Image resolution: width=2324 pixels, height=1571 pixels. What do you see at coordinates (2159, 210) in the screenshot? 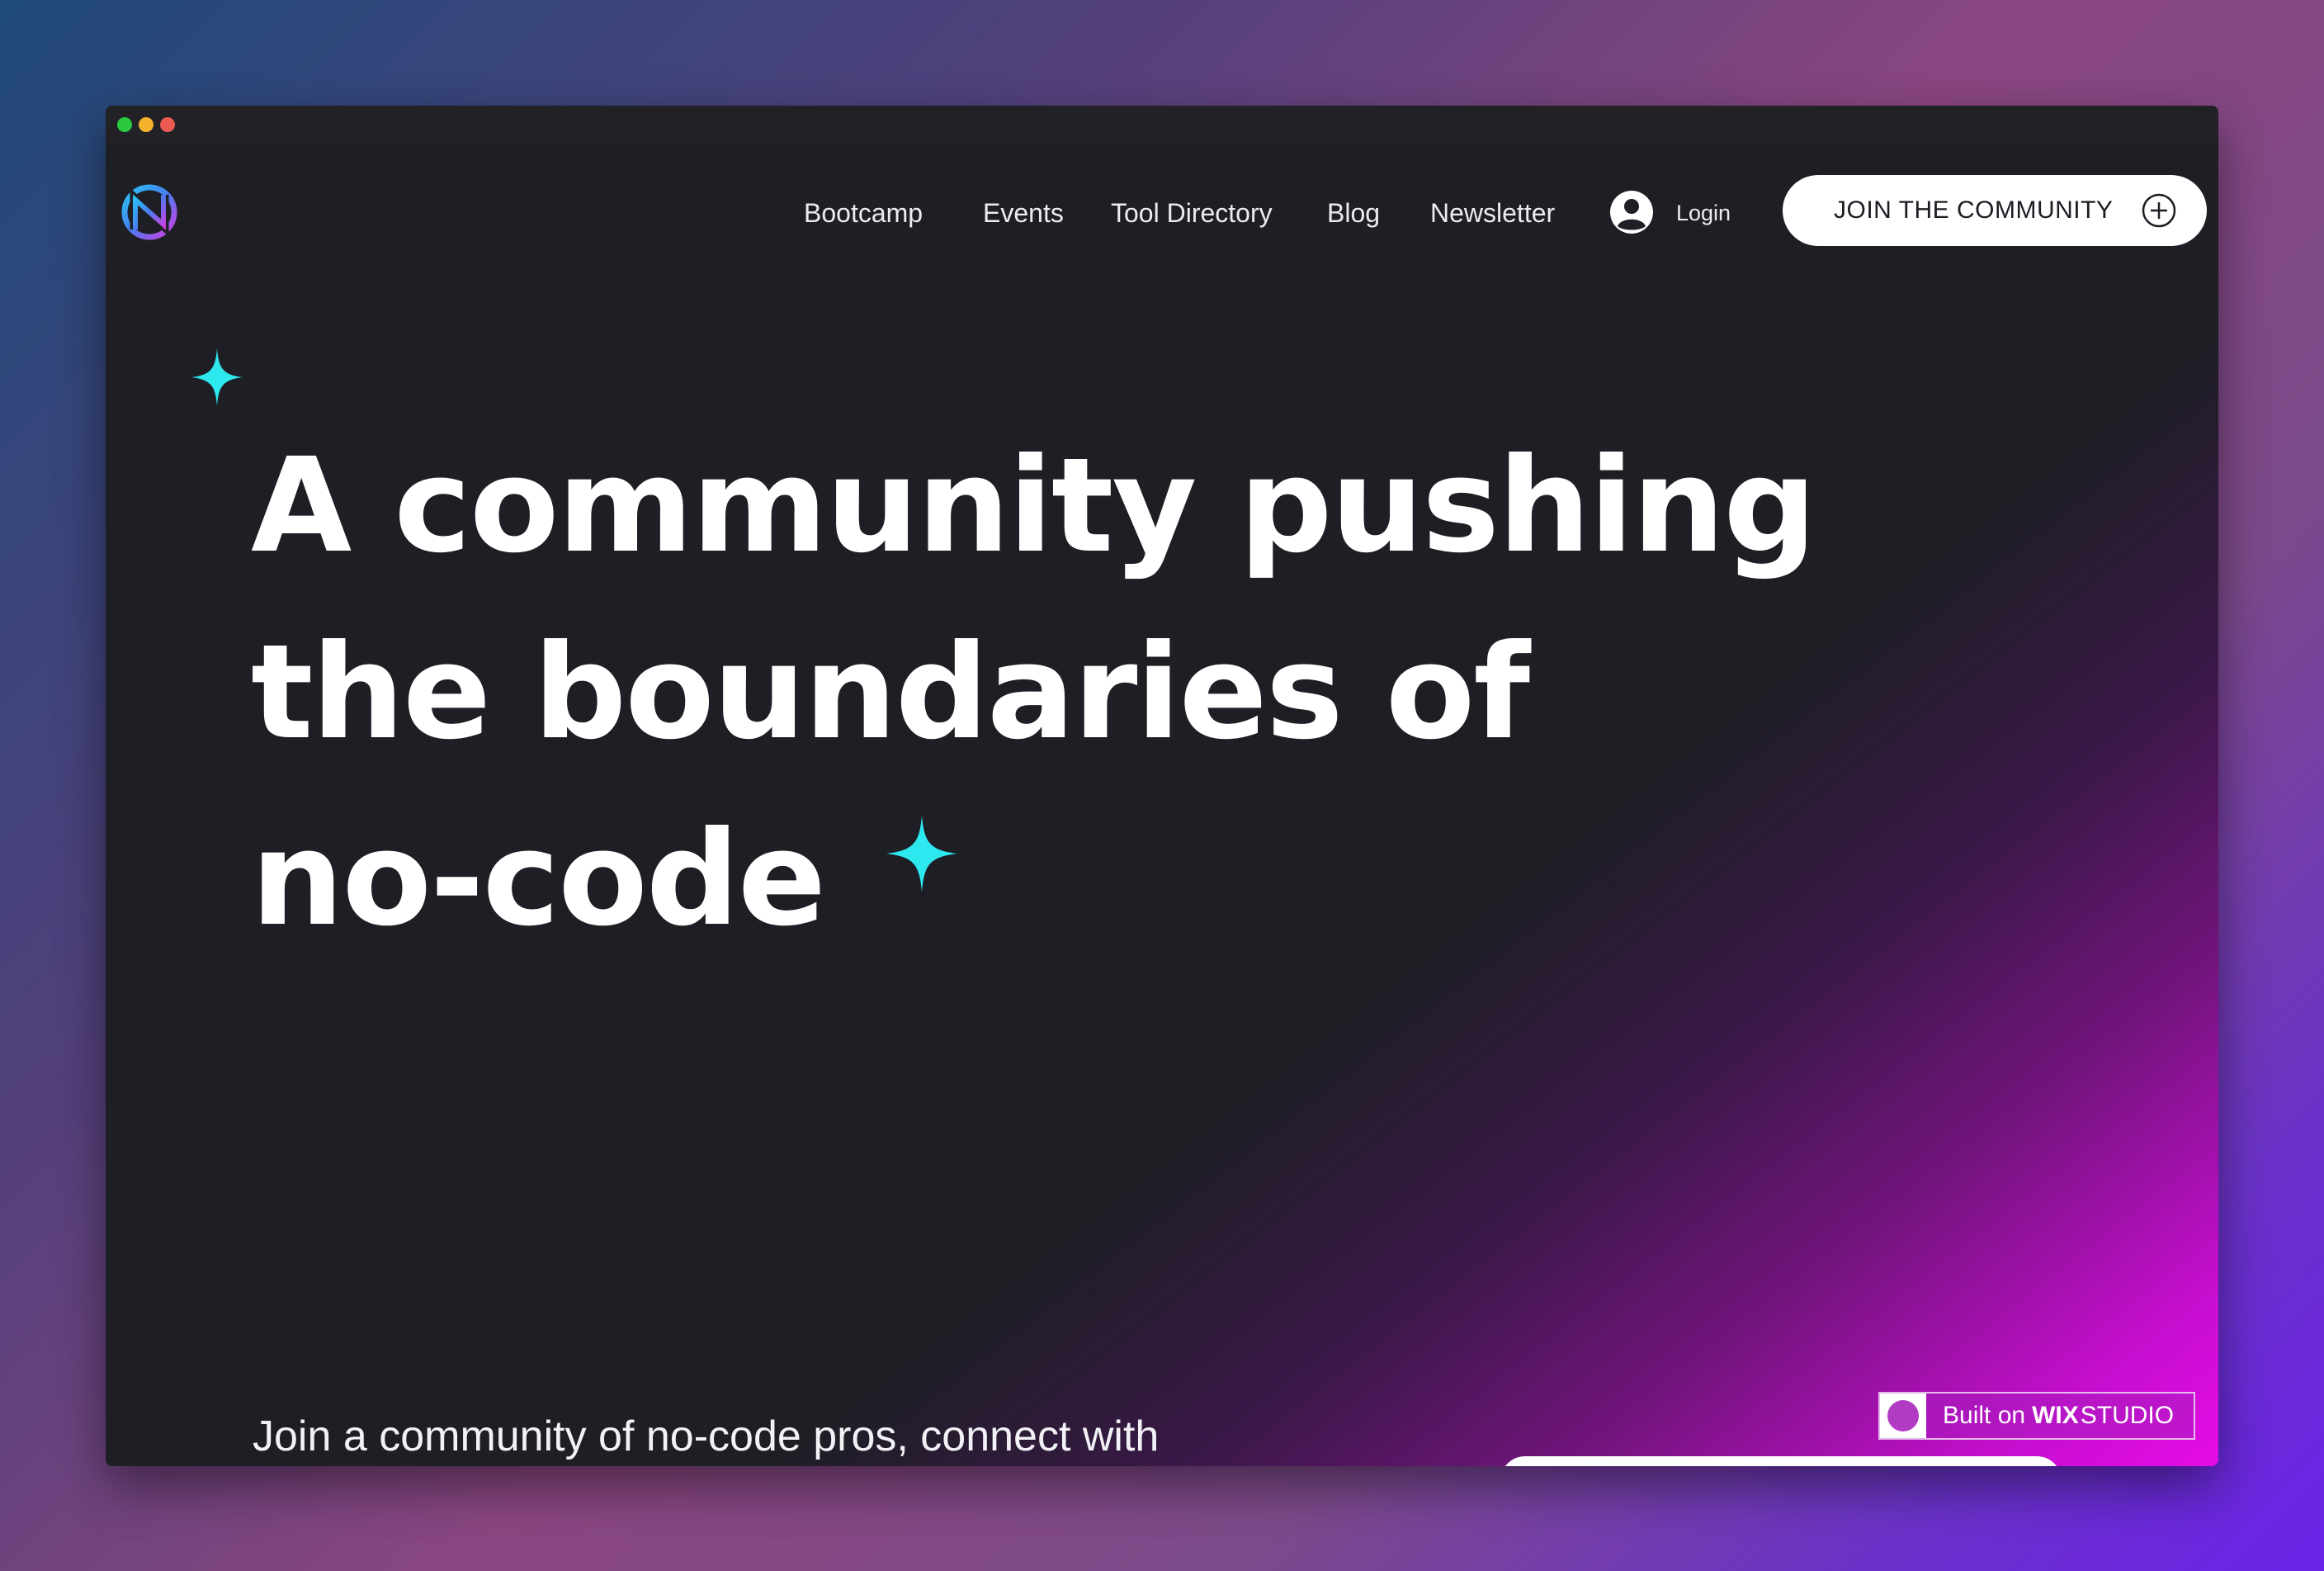
I see `plus-circle-icon` at bounding box center [2159, 210].